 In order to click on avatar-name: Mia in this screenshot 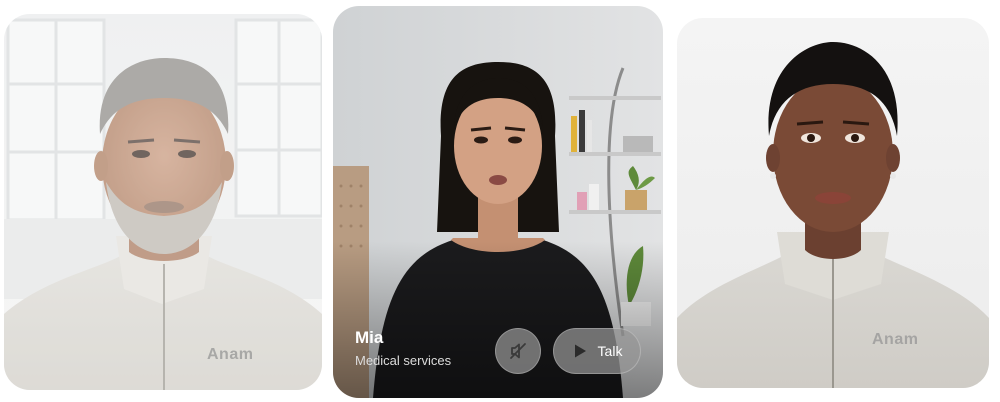, I will do `click(369, 337)`.